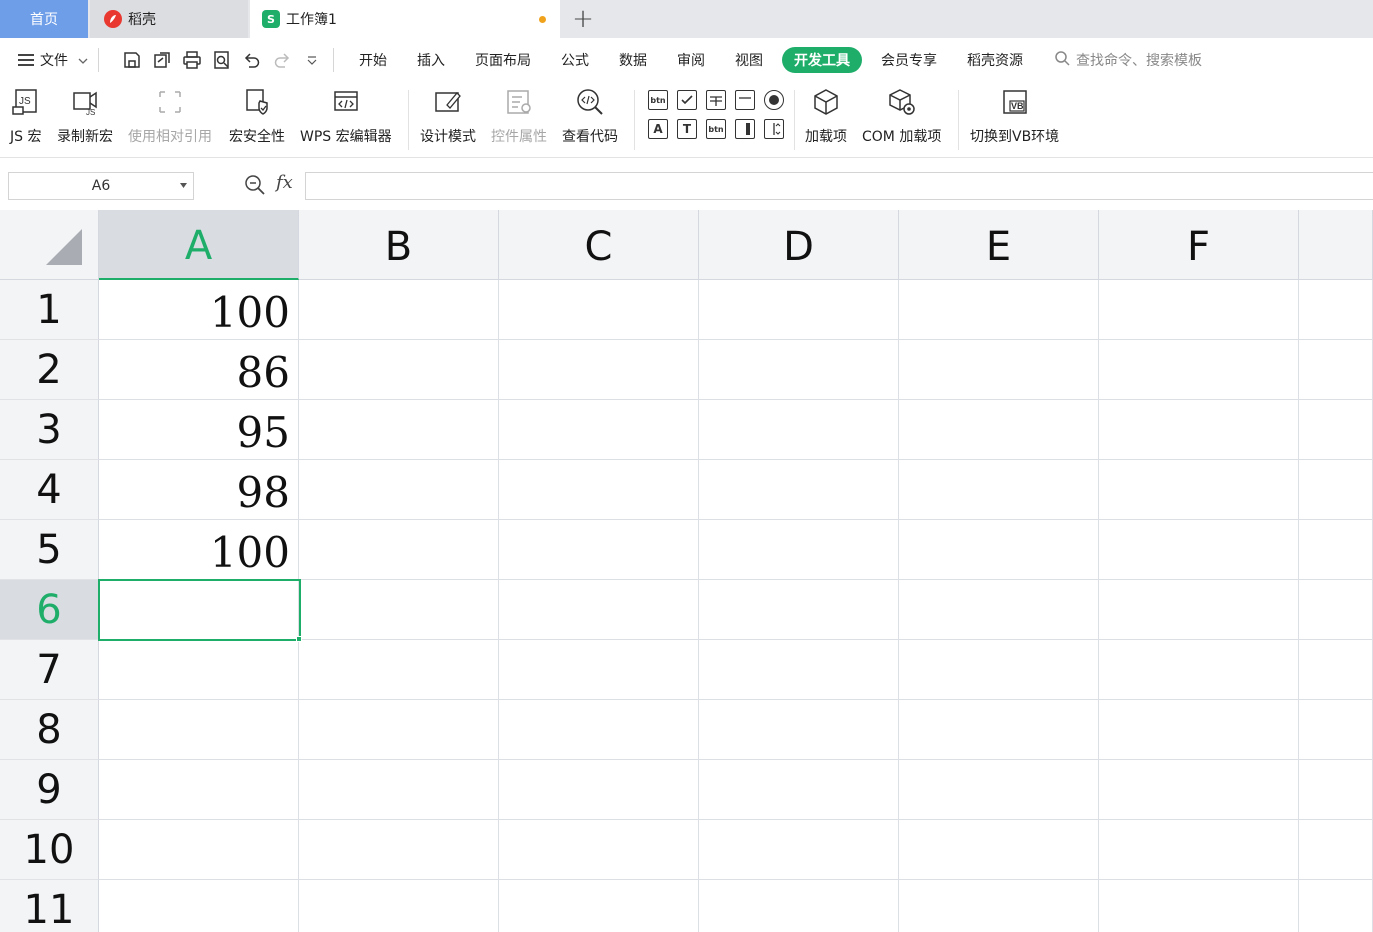  I want to click on addins-button: 加载项, so click(826, 116).